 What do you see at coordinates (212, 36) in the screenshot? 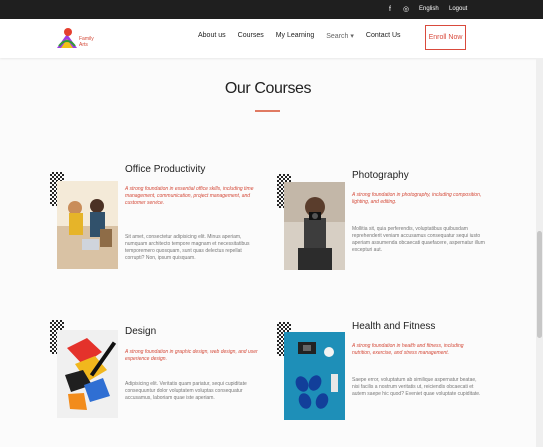
I see `nav-about-us: About us` at bounding box center [212, 36].